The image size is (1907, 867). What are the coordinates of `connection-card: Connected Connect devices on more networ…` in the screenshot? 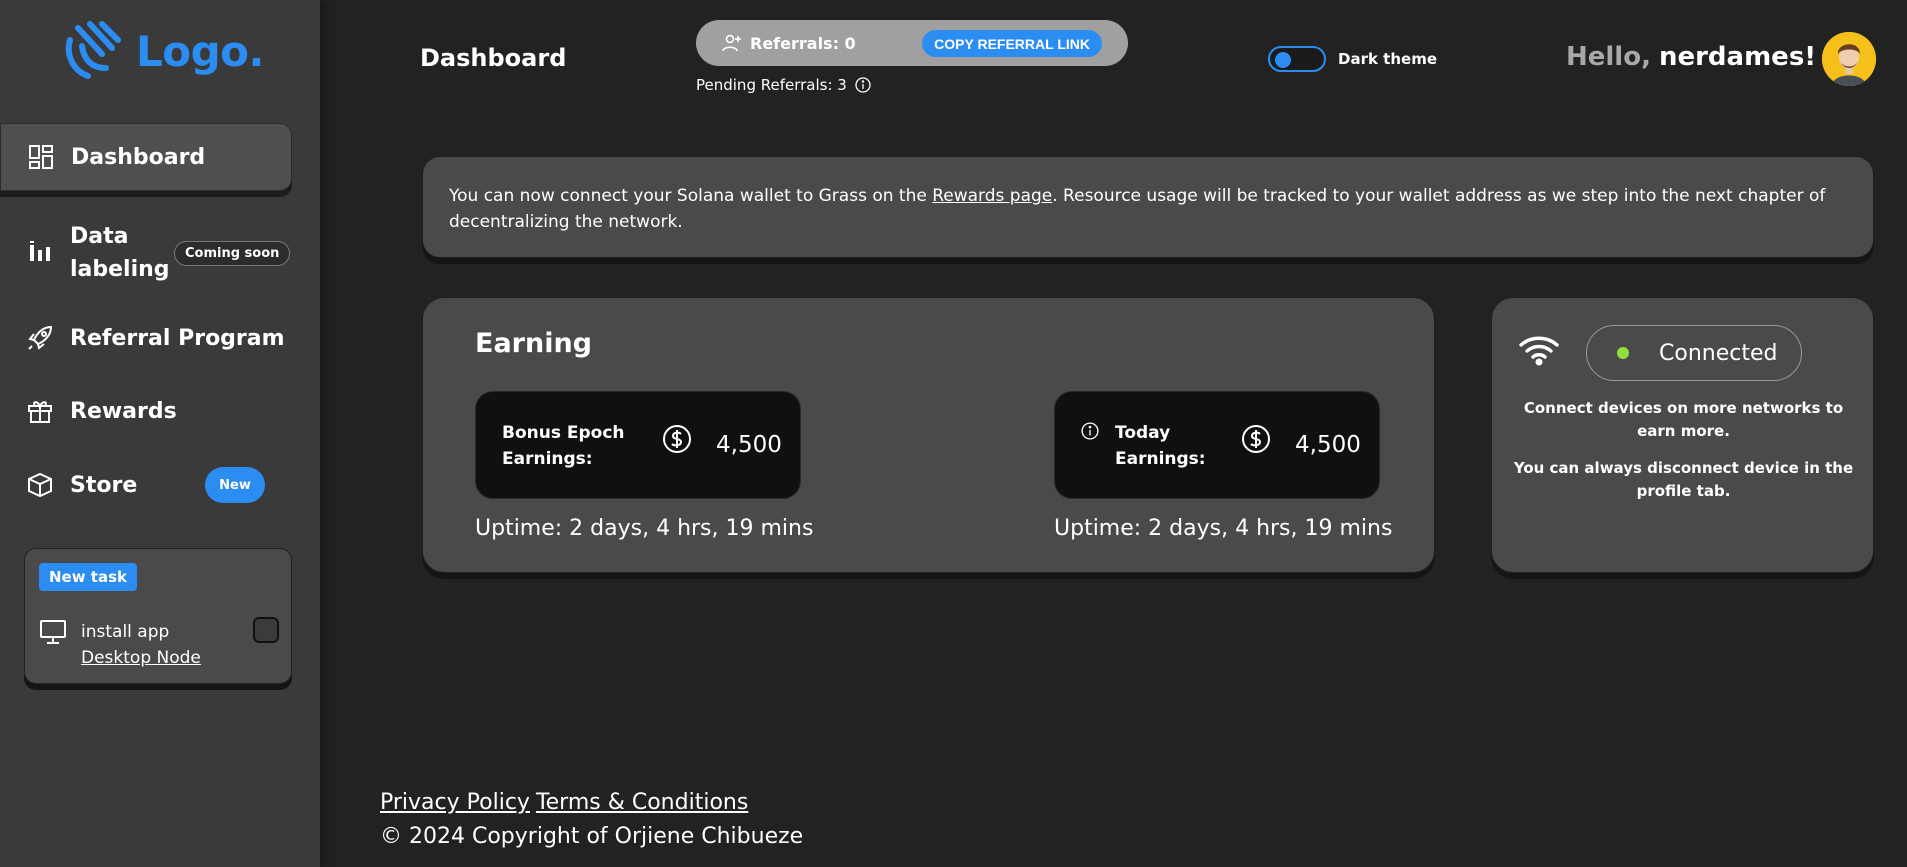 It's located at (1682, 435).